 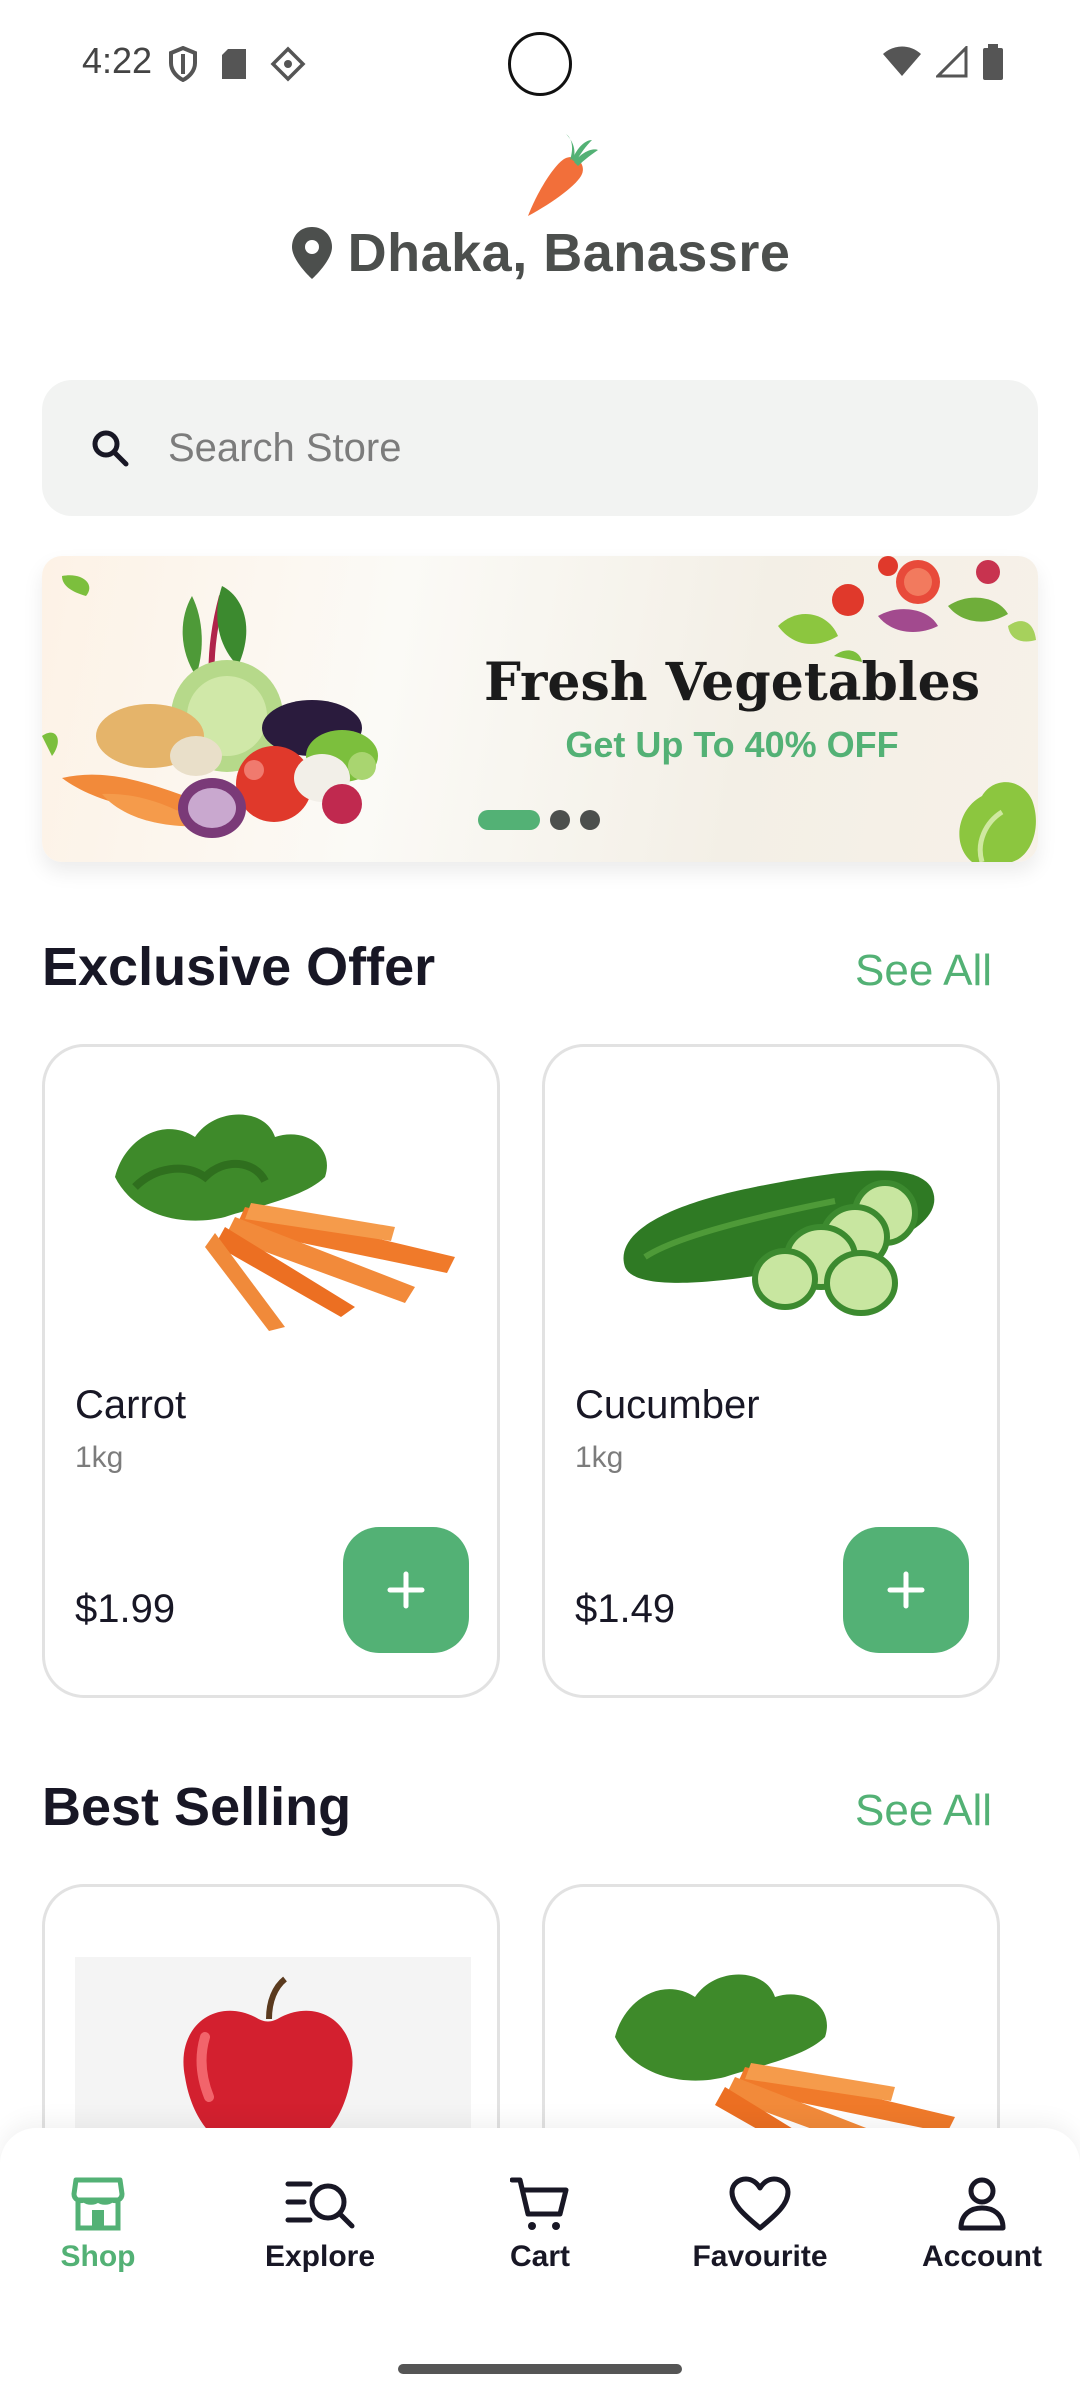 I want to click on diamond-icon, so click(x=288, y=64).